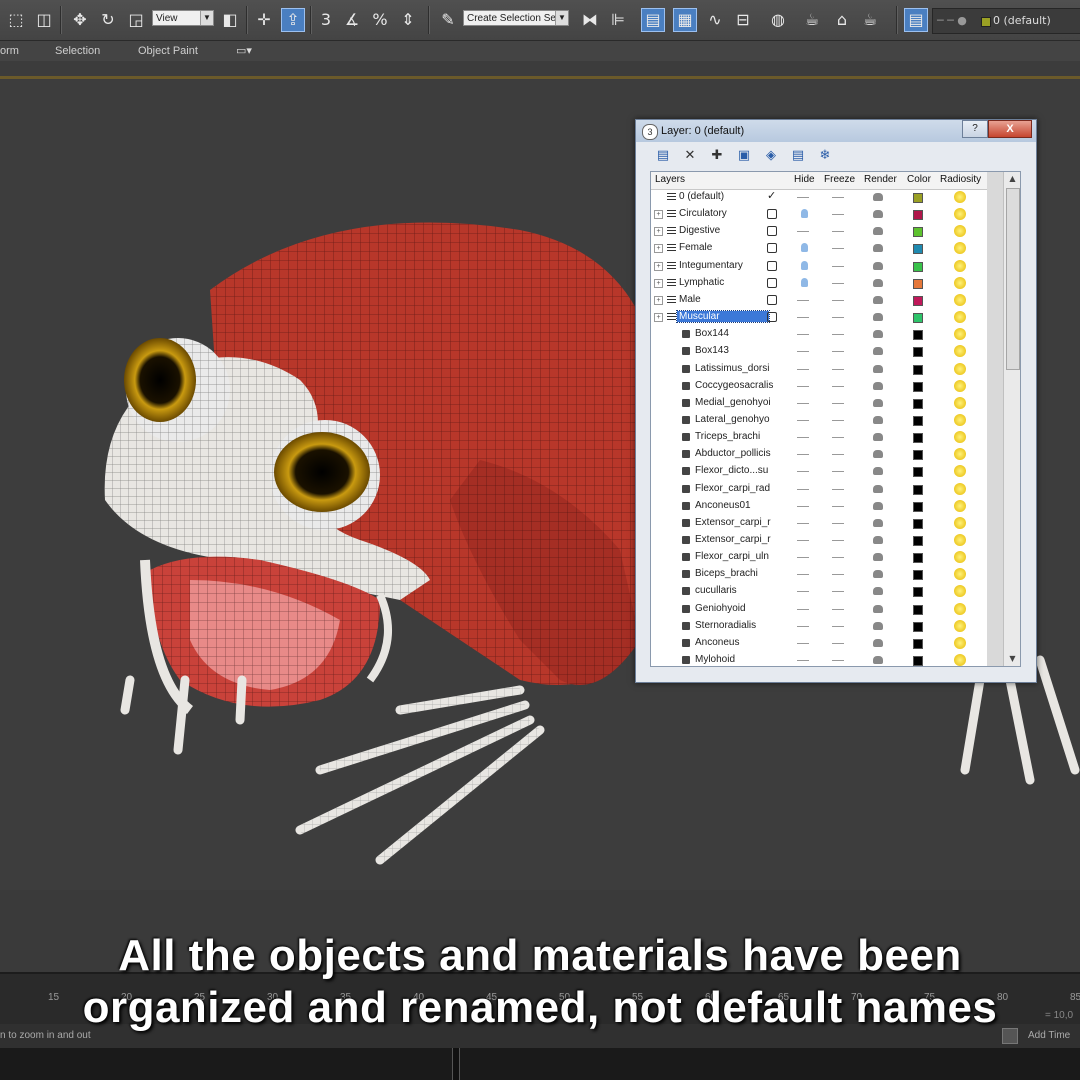 Image resolution: width=1080 pixels, height=1080 pixels. Describe the element at coordinates (1010, 129) in the screenshot. I see `close-button: X` at that location.